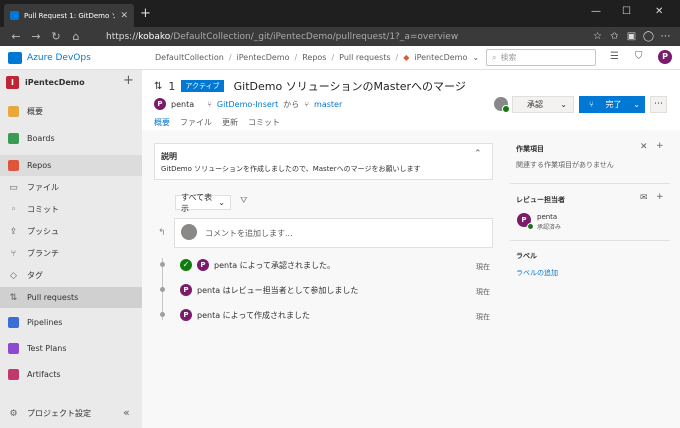 This screenshot has width=680, height=428. I want to click on favorite-star-icon: ☆, so click(597, 36).